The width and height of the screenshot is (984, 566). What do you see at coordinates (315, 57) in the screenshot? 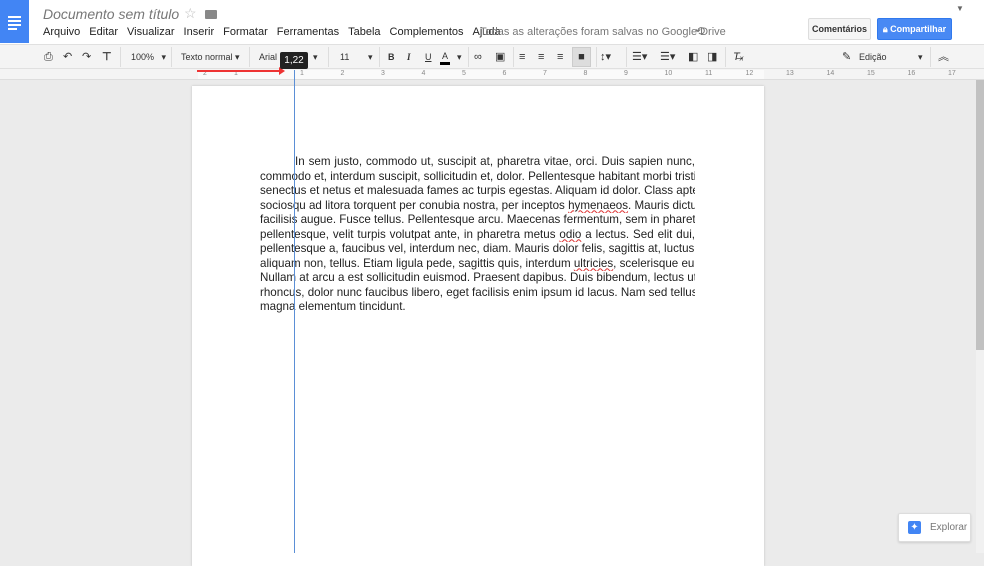
I see `font-dropdown-icon: ▾` at bounding box center [315, 57].